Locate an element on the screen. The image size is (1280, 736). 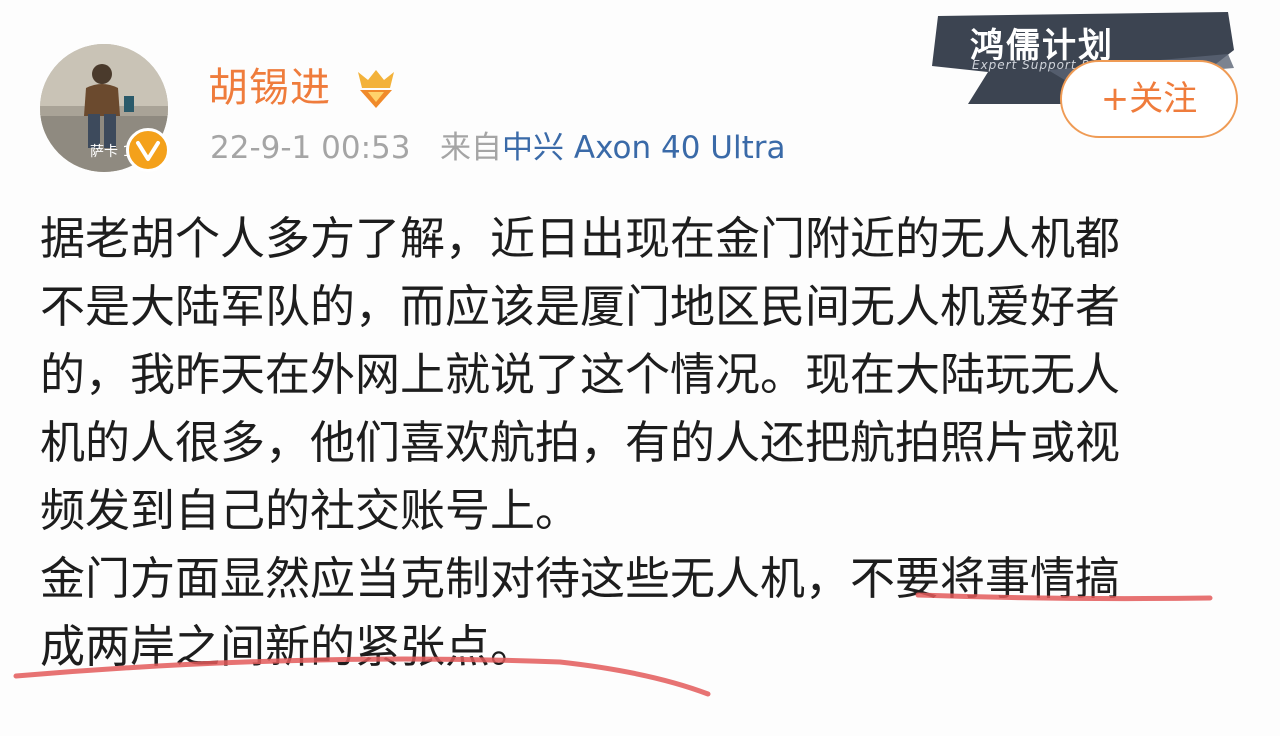
post-line: 成两岸之间新的紧张点。 is located at coordinates (288, 646).